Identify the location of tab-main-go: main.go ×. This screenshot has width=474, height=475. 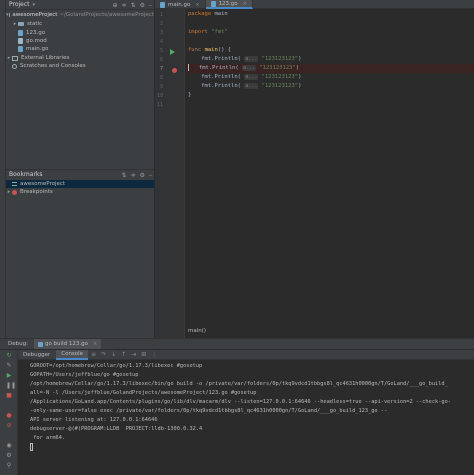
(180, 4).